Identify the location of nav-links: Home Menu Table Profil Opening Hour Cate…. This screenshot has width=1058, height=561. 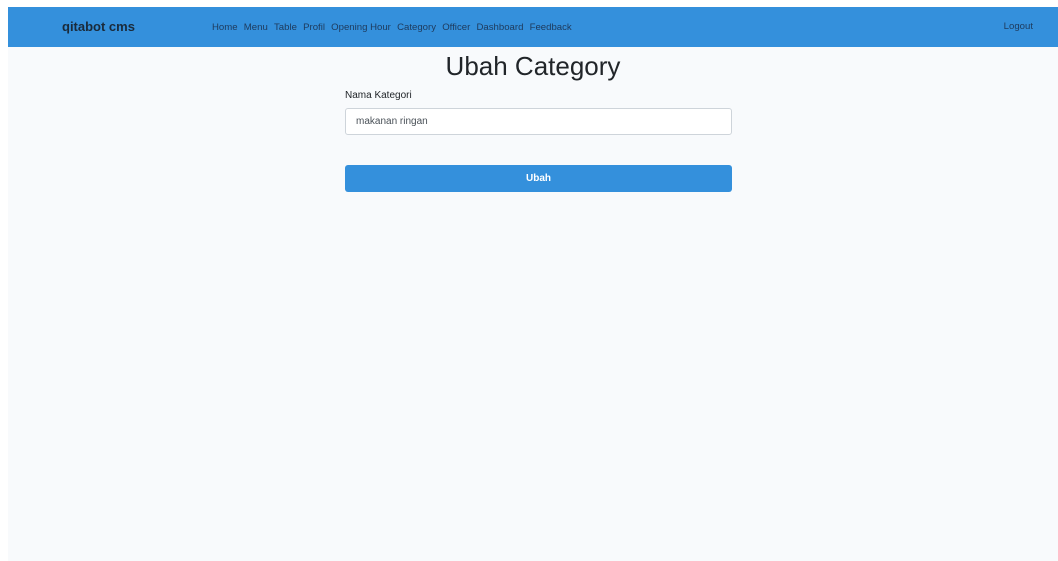
(395, 27).